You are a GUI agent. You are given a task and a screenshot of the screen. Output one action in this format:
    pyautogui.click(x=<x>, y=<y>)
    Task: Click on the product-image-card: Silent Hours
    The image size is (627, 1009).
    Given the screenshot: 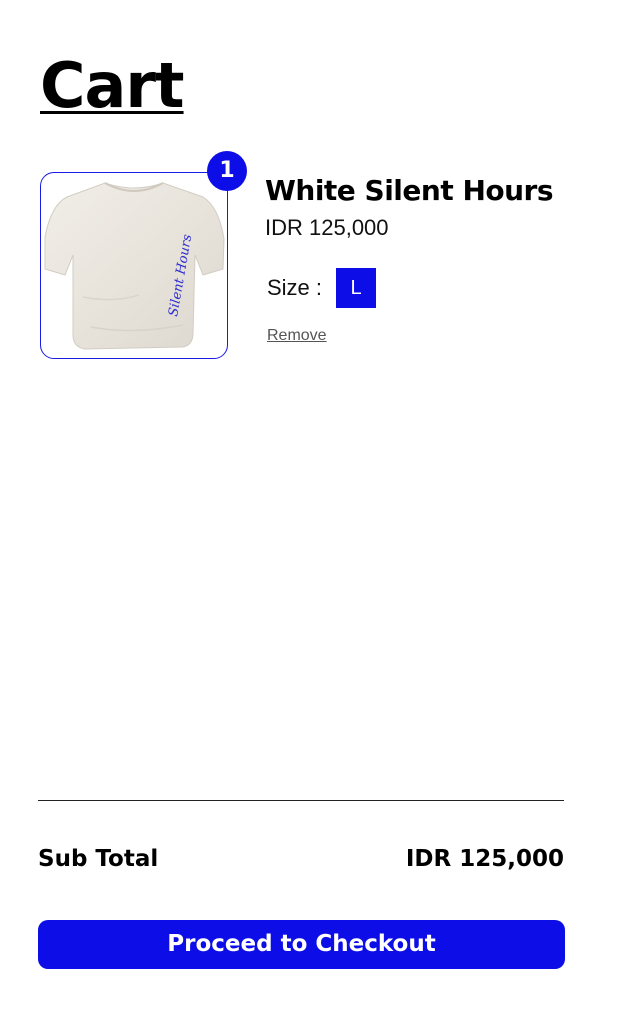 What is the action you would take?
    pyautogui.click(x=134, y=265)
    